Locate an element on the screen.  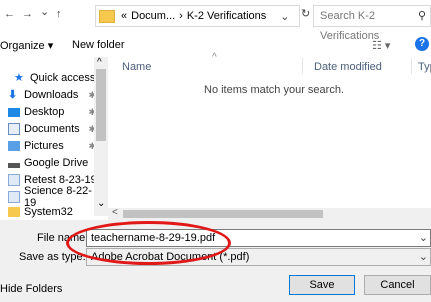
drive-icon is located at coordinates (14, 165).